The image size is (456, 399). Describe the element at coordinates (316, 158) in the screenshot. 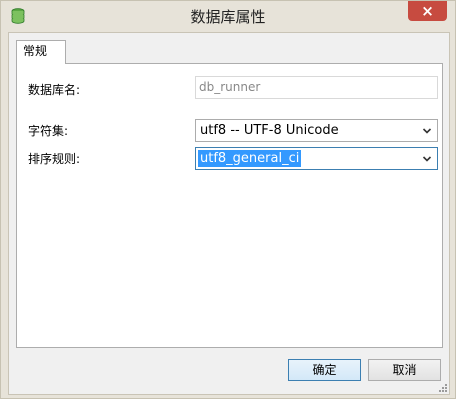

I see `collation-select: utf8_general_ci` at that location.